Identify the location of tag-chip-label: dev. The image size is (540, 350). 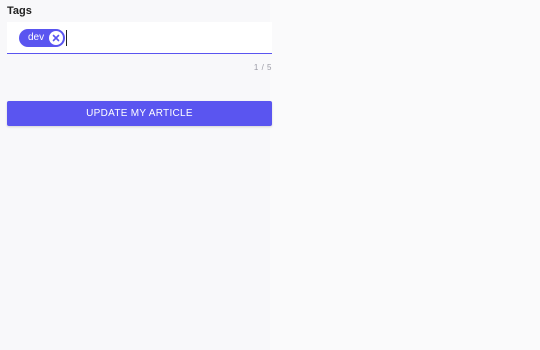
(36, 37).